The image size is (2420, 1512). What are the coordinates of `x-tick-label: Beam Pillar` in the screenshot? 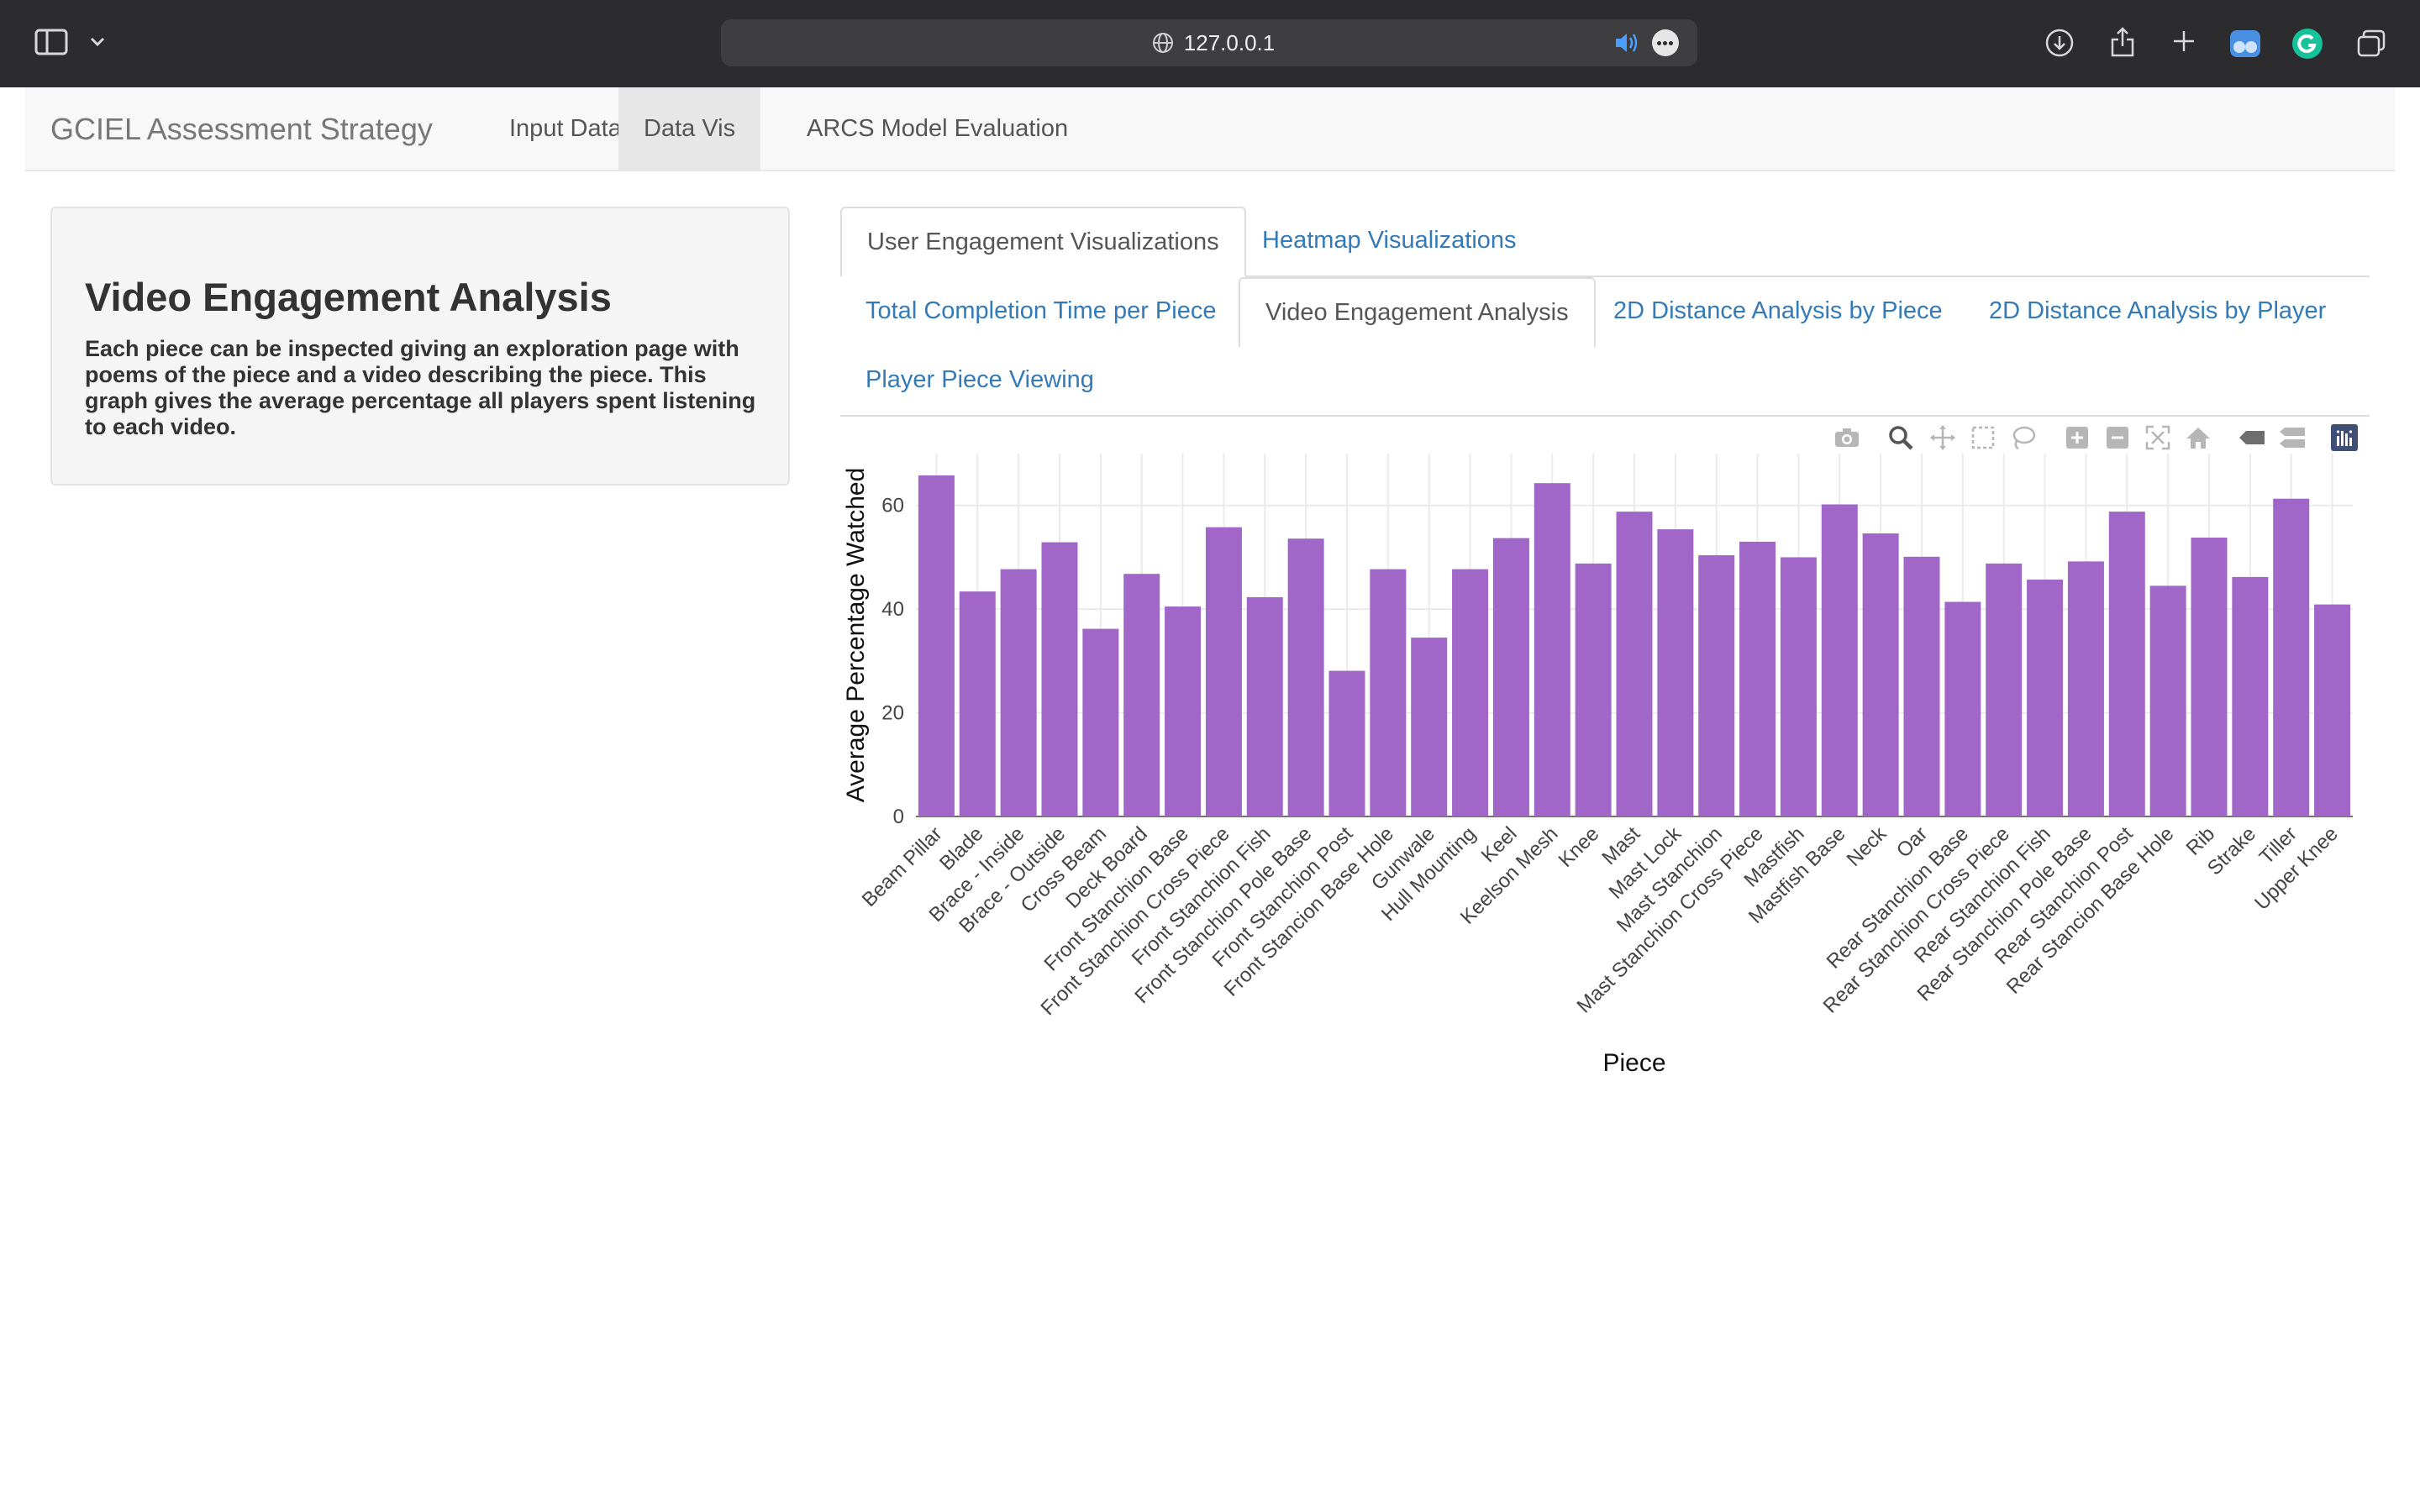 It's located at (902, 866).